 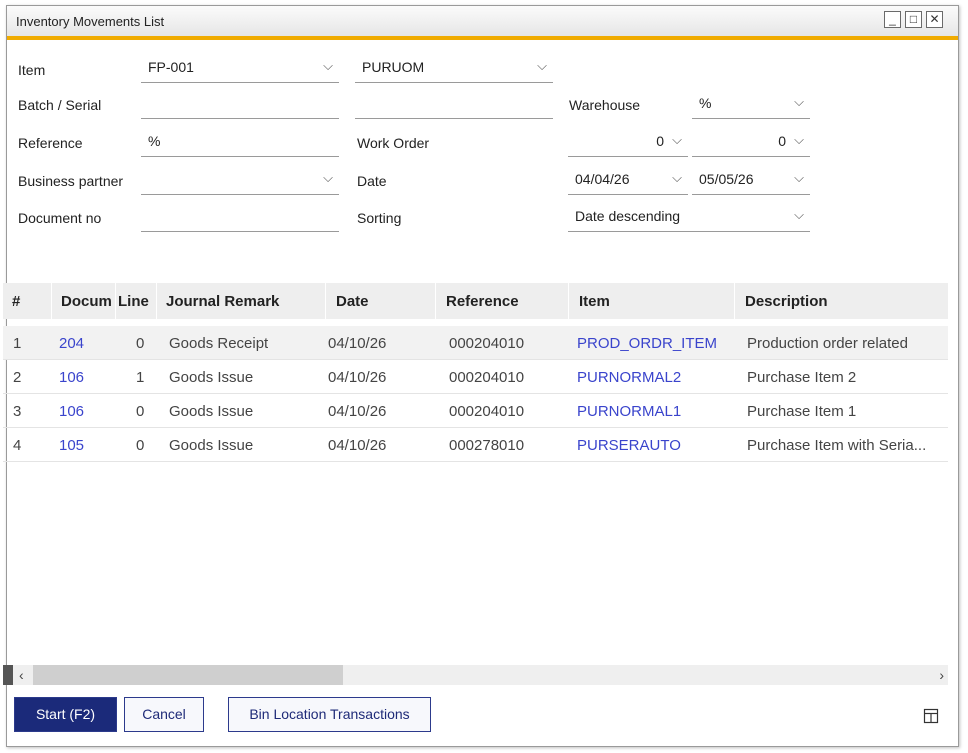 I want to click on column-header-journal-remark: Journal Remark, so click(x=241, y=301).